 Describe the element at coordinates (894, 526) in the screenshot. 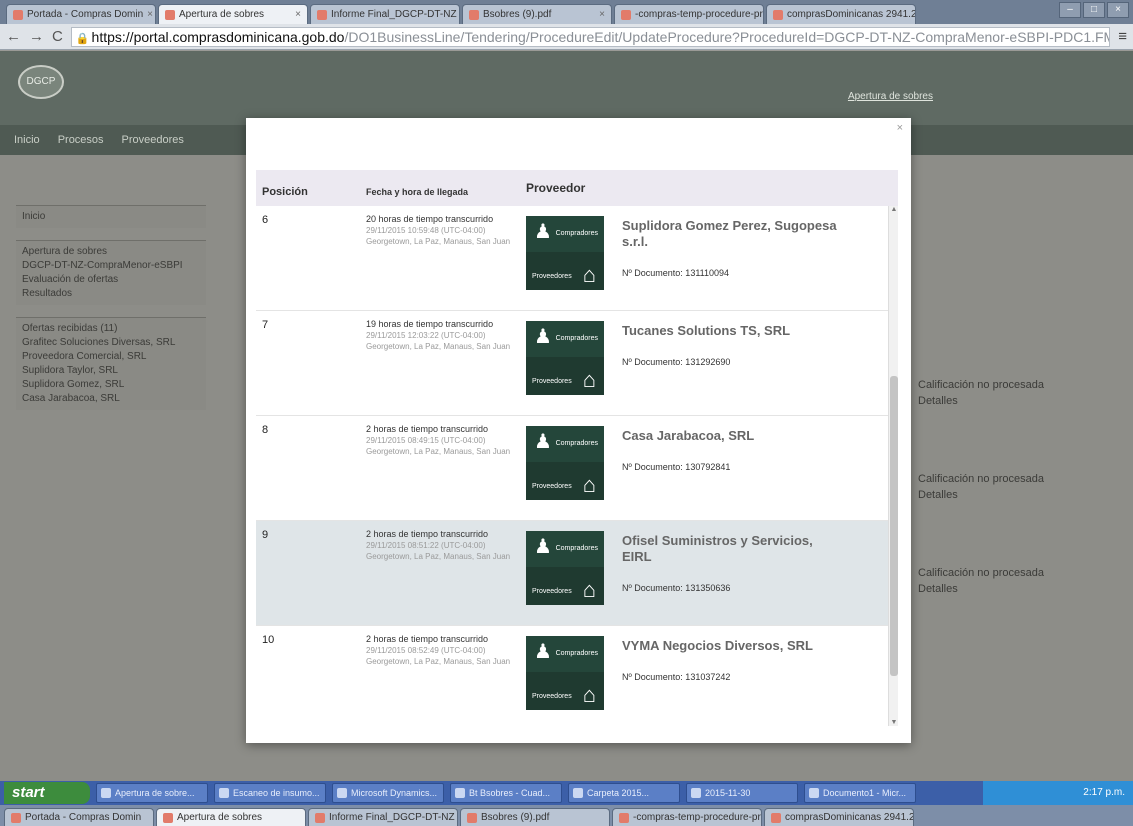

I see `scroll-thumb` at that location.